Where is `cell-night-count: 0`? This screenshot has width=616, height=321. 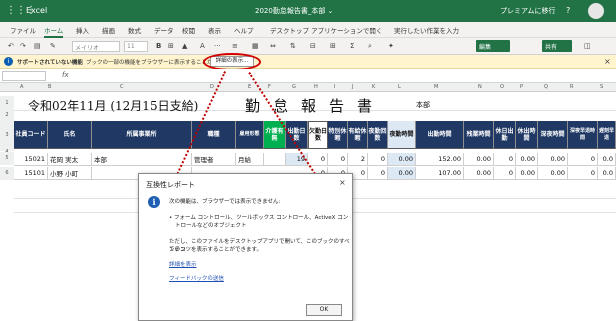
cell-night-count: 0 is located at coordinates (378, 159).